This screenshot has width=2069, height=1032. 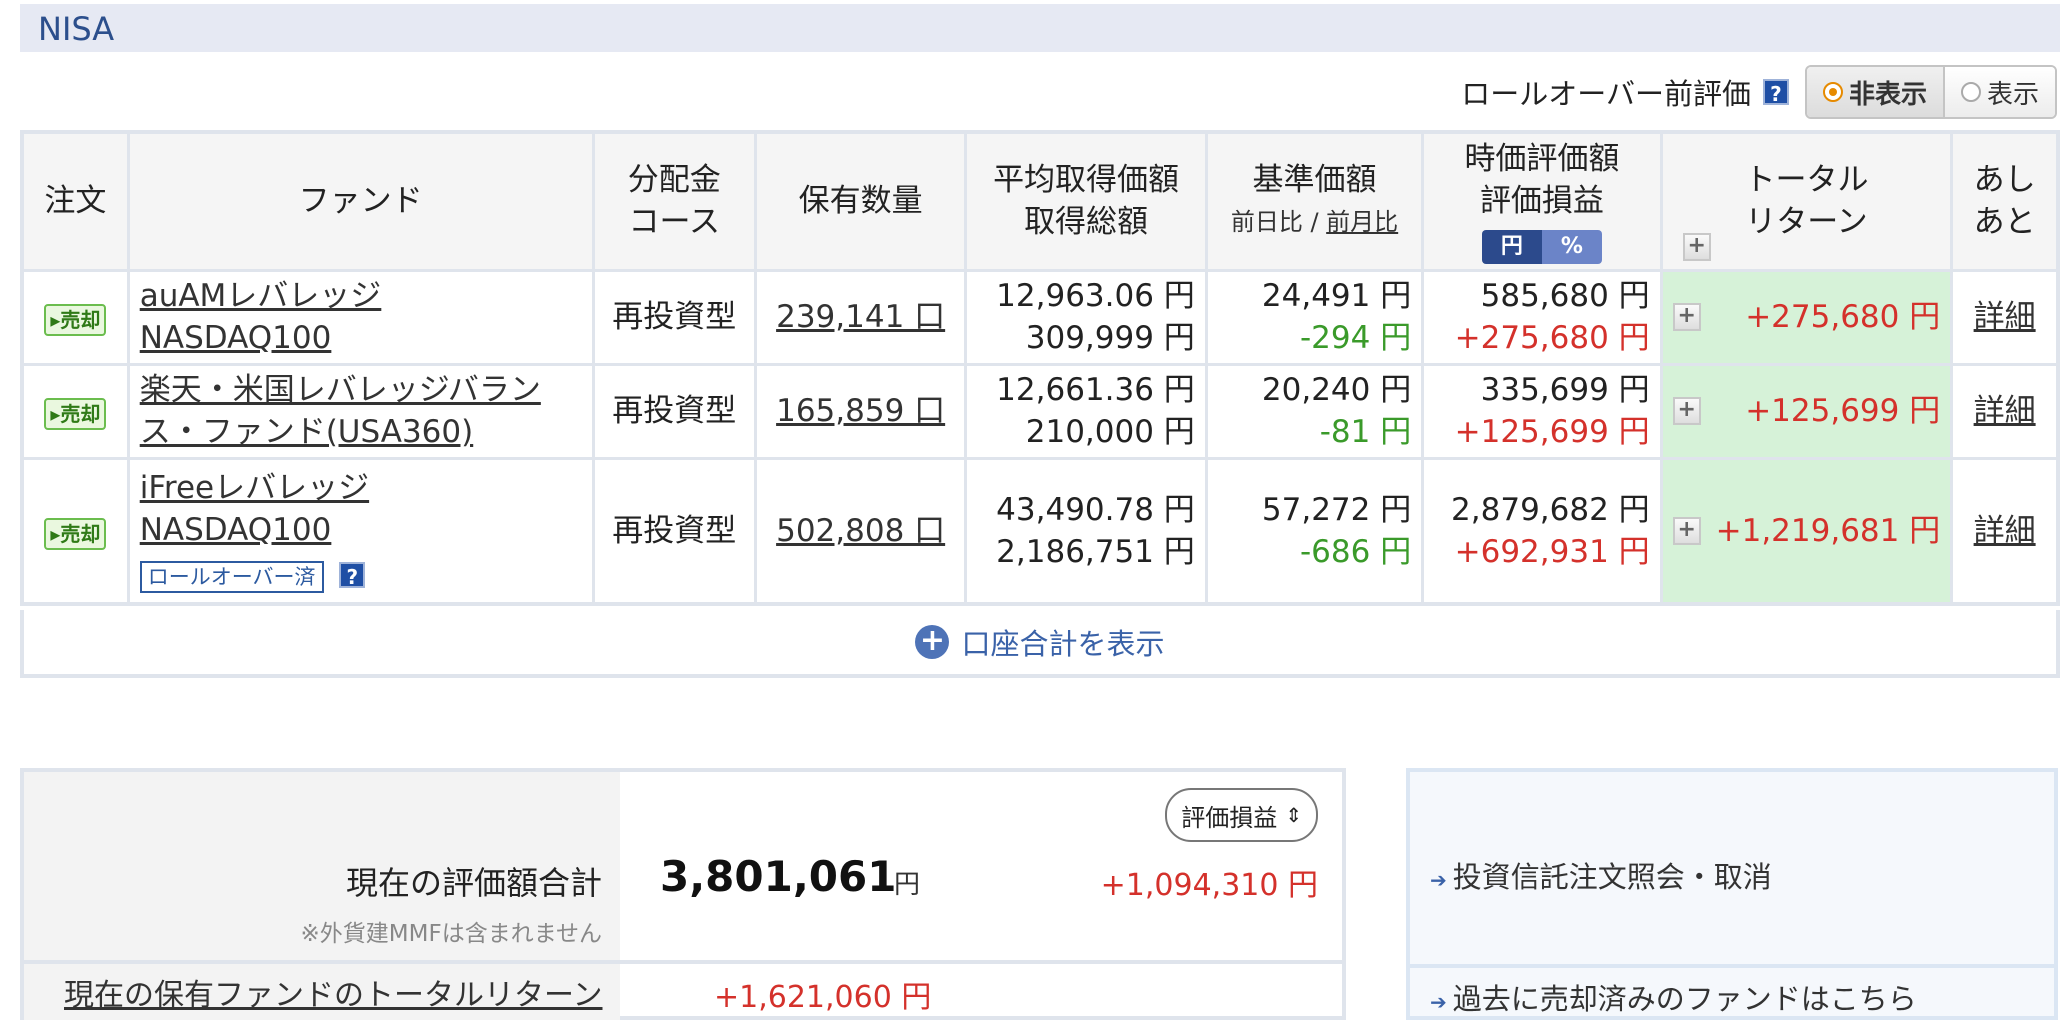 I want to click on current-valuation-label: 現在の評価額合計, so click(x=473, y=883).